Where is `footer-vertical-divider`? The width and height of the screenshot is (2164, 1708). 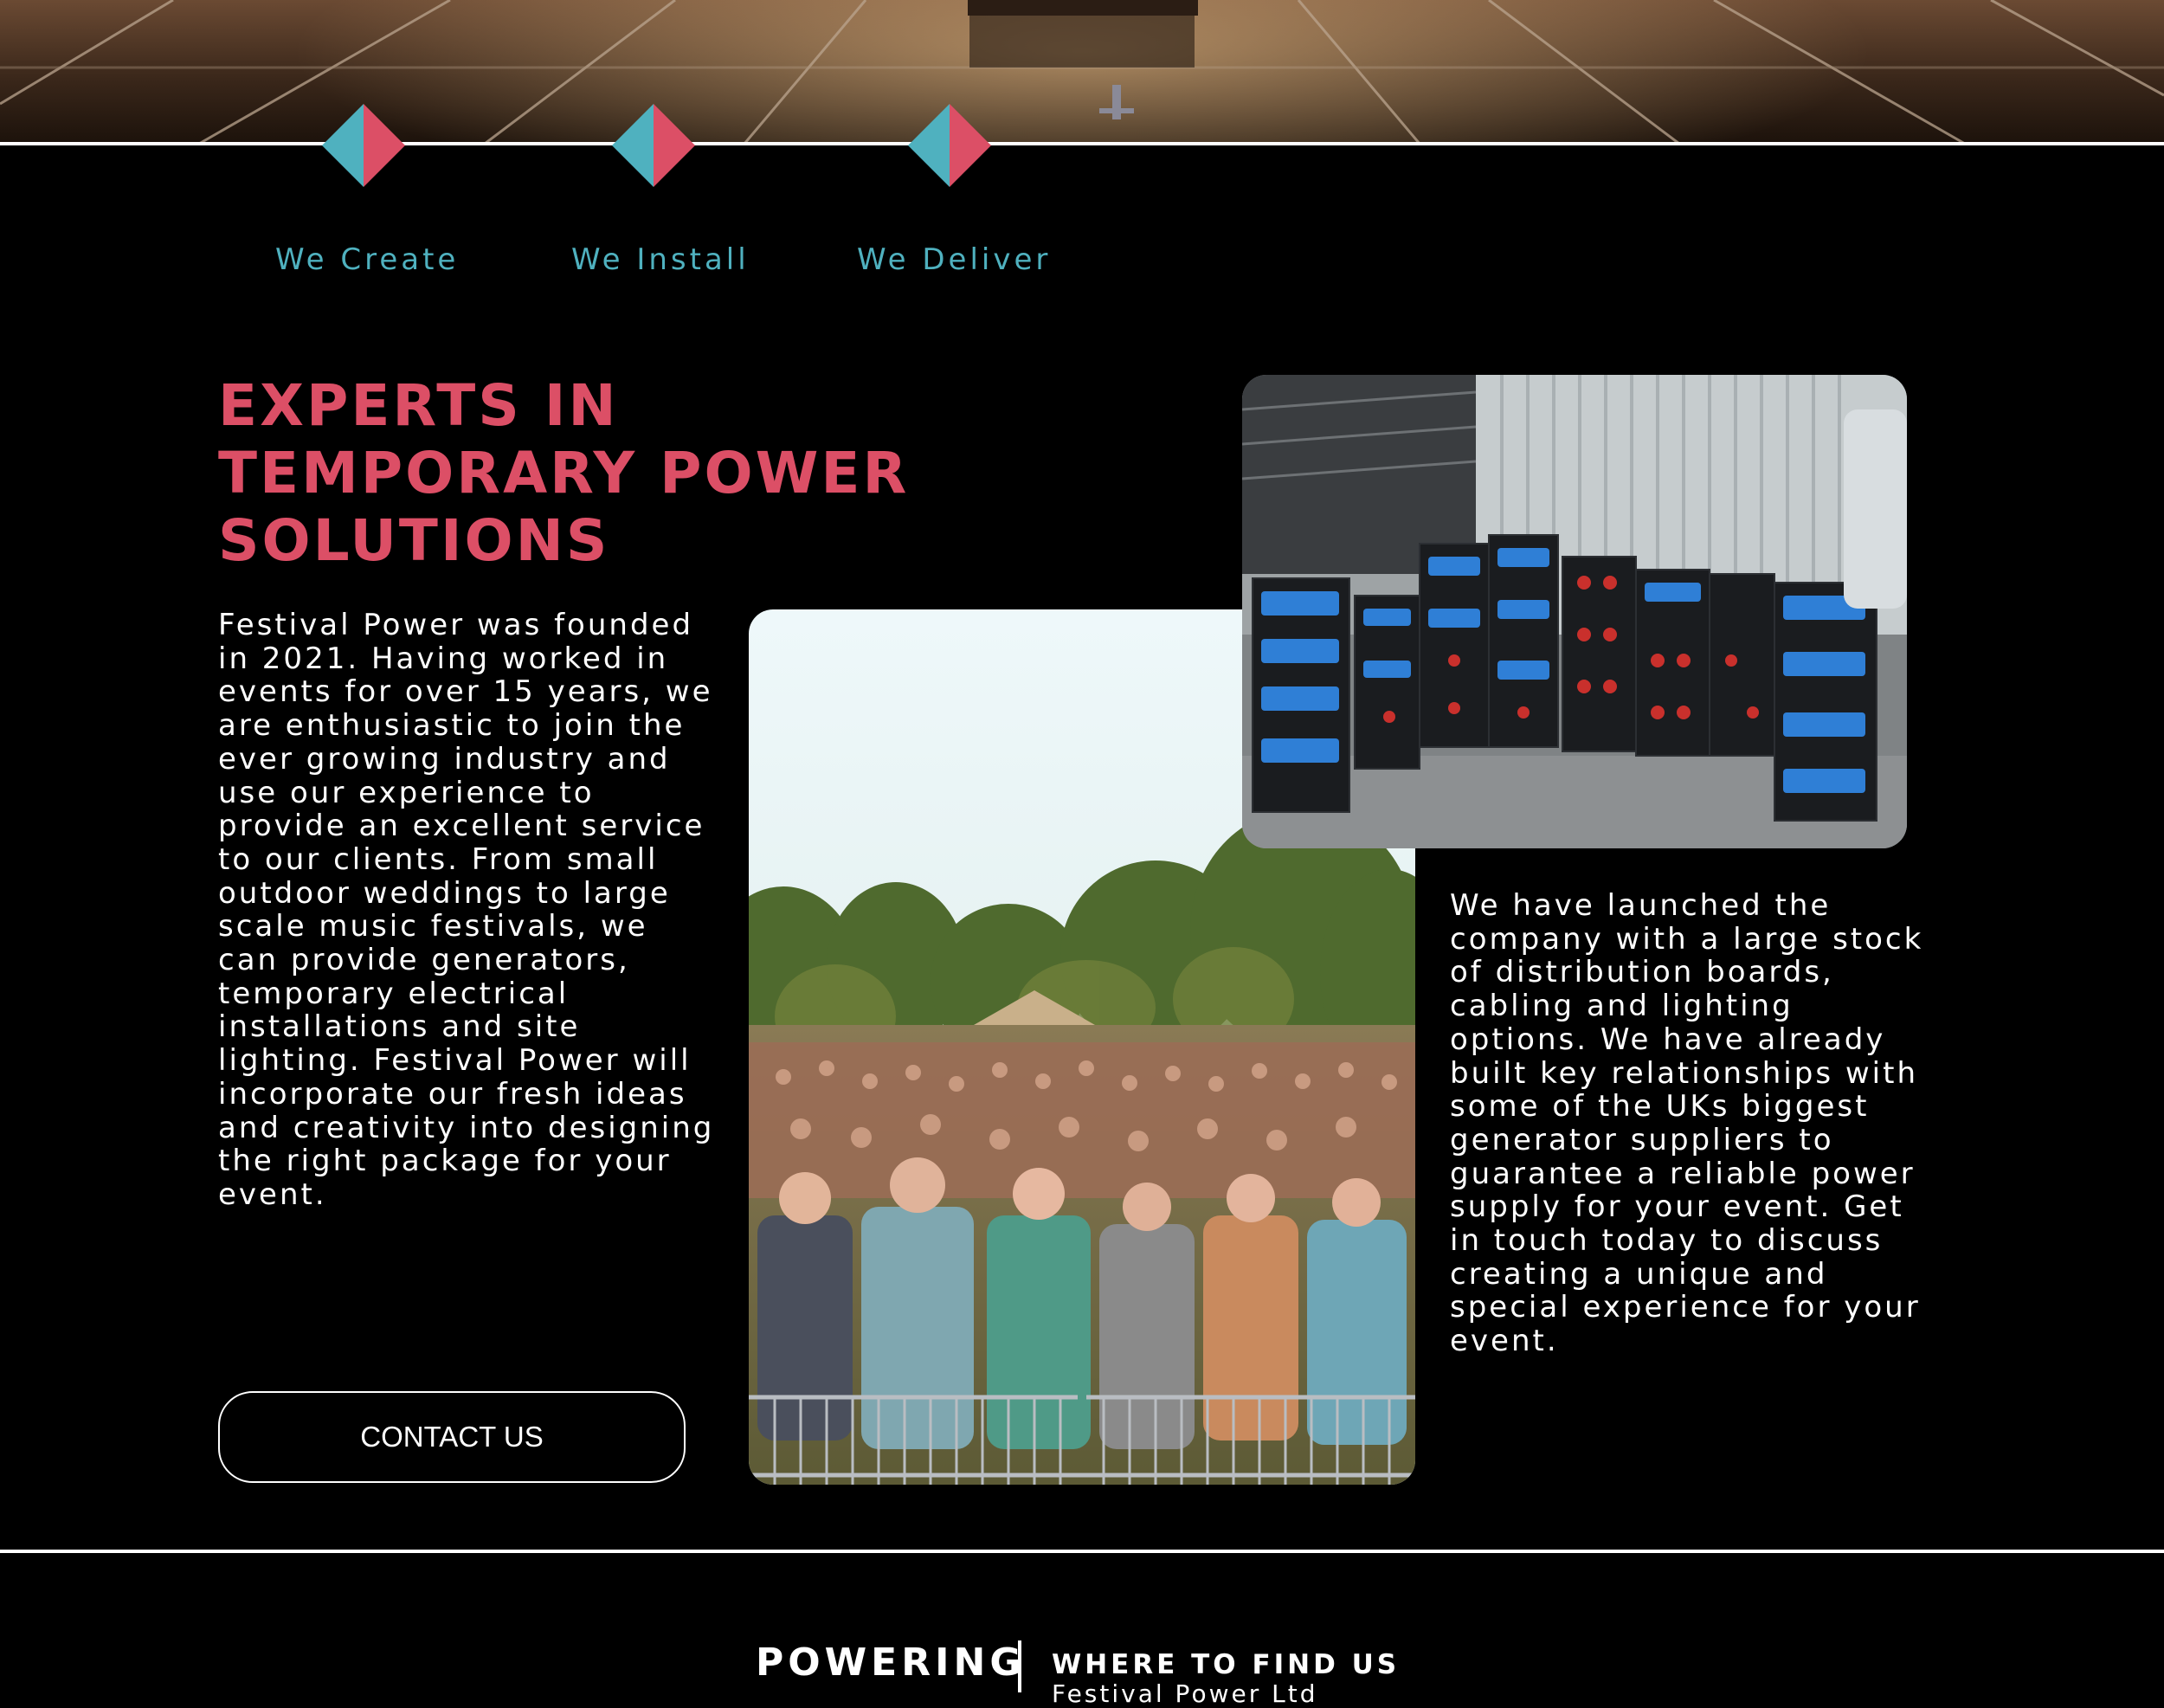 footer-vertical-divider is located at coordinates (1019, 1666).